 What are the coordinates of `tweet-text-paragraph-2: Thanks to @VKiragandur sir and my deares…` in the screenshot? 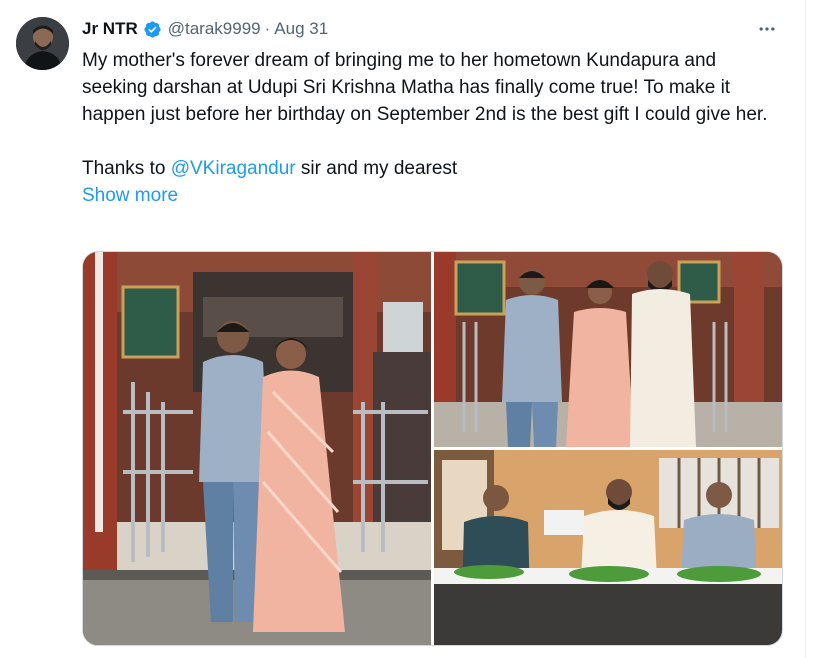 It's located at (432, 168).